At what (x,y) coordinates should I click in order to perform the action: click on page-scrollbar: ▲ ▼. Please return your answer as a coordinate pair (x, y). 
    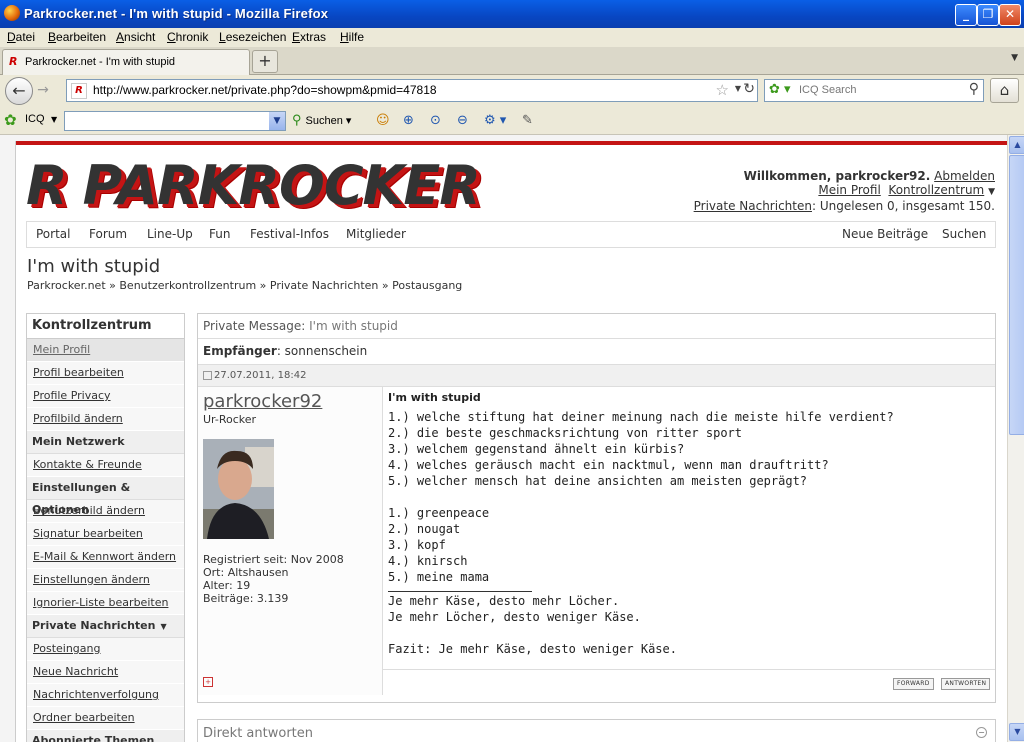
    Looking at the image, I should click on (1015, 438).